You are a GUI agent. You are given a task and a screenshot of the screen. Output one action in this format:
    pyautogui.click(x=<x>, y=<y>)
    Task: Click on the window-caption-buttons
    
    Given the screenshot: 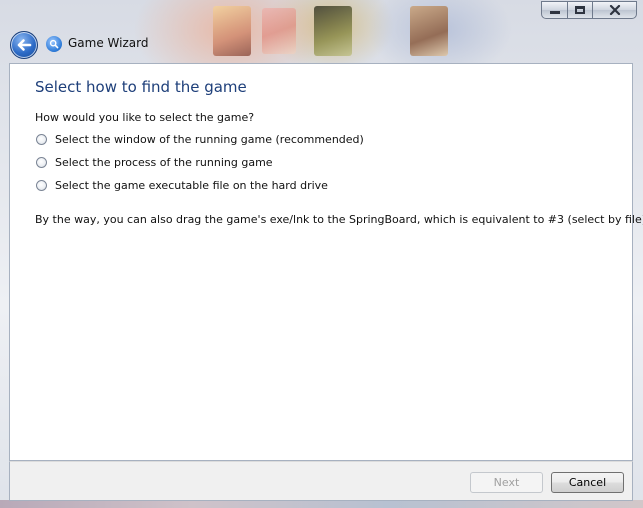 What is the action you would take?
    pyautogui.click(x=589, y=10)
    